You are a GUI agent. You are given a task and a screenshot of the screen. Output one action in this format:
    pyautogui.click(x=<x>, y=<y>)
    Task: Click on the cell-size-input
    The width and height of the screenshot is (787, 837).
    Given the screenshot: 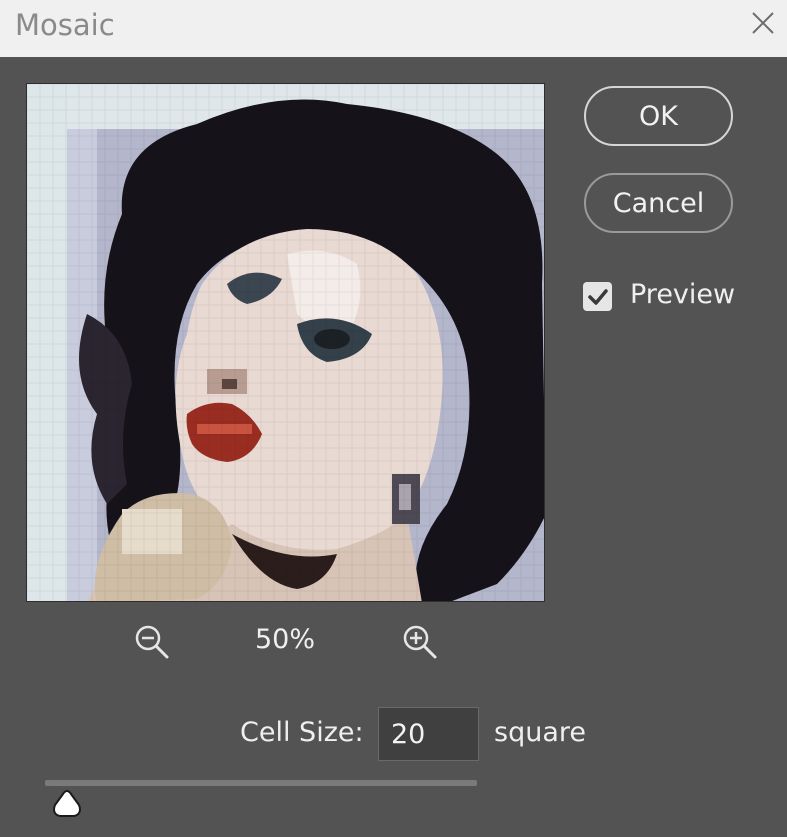 What is the action you would take?
    pyautogui.click(x=428, y=734)
    